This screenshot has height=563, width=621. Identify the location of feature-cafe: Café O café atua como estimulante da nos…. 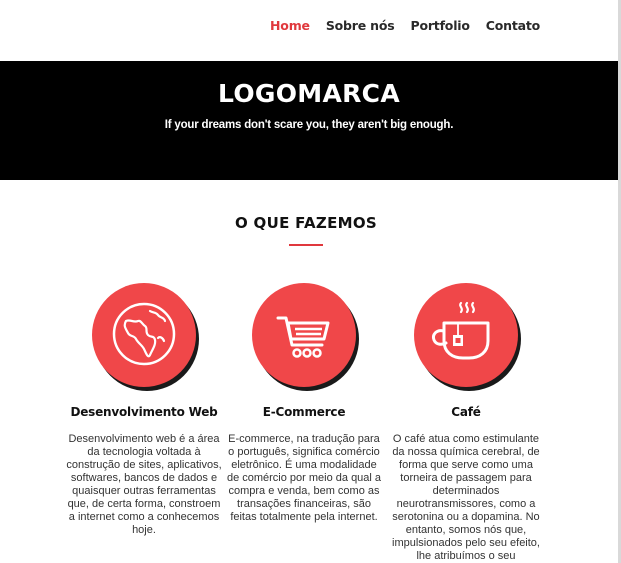
(466, 423).